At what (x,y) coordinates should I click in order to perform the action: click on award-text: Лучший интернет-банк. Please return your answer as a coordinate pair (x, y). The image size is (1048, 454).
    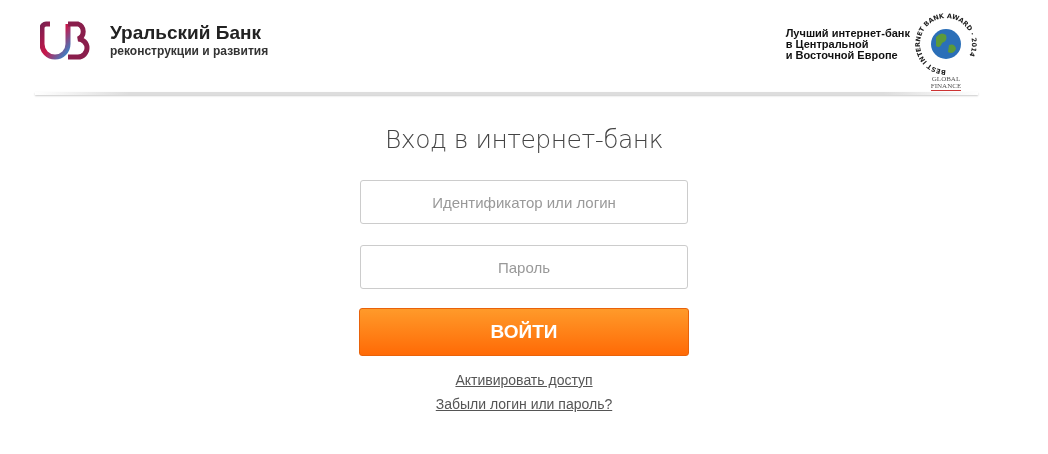
    Looking at the image, I should click on (847, 33).